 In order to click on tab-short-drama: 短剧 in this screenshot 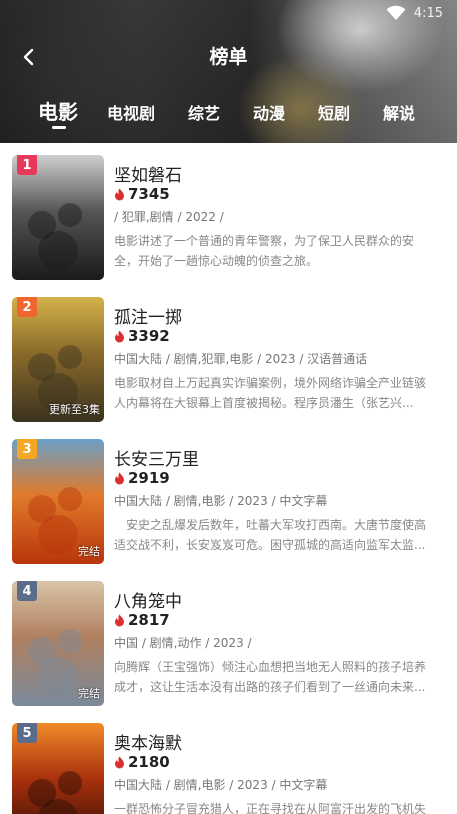, I will do `click(334, 112)`.